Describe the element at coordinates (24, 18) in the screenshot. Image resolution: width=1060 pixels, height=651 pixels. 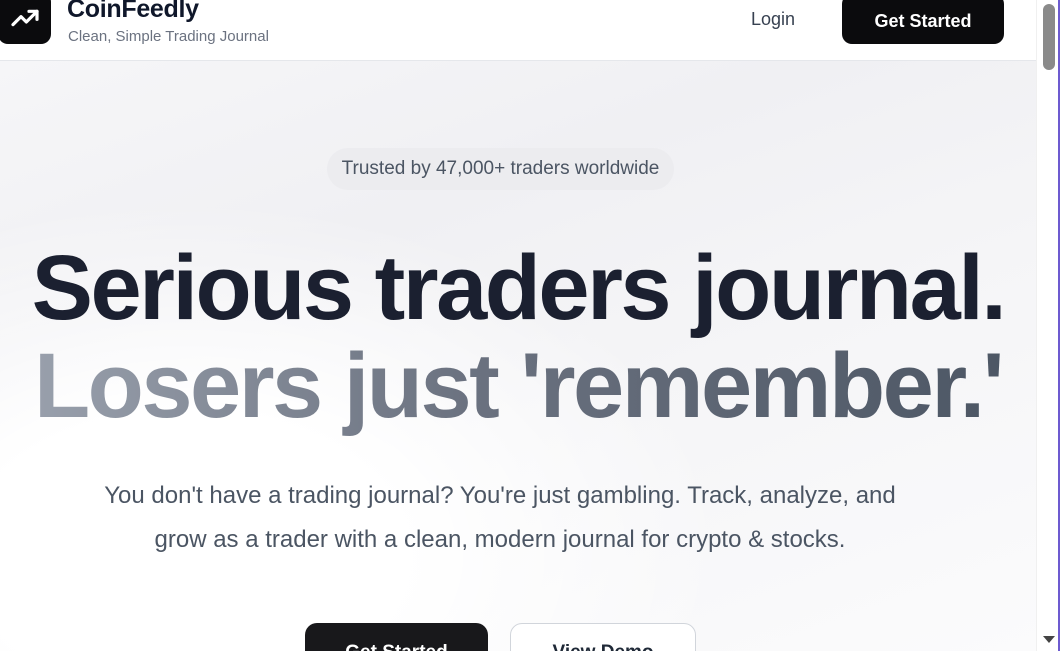
I see `trending-up-icon` at that location.